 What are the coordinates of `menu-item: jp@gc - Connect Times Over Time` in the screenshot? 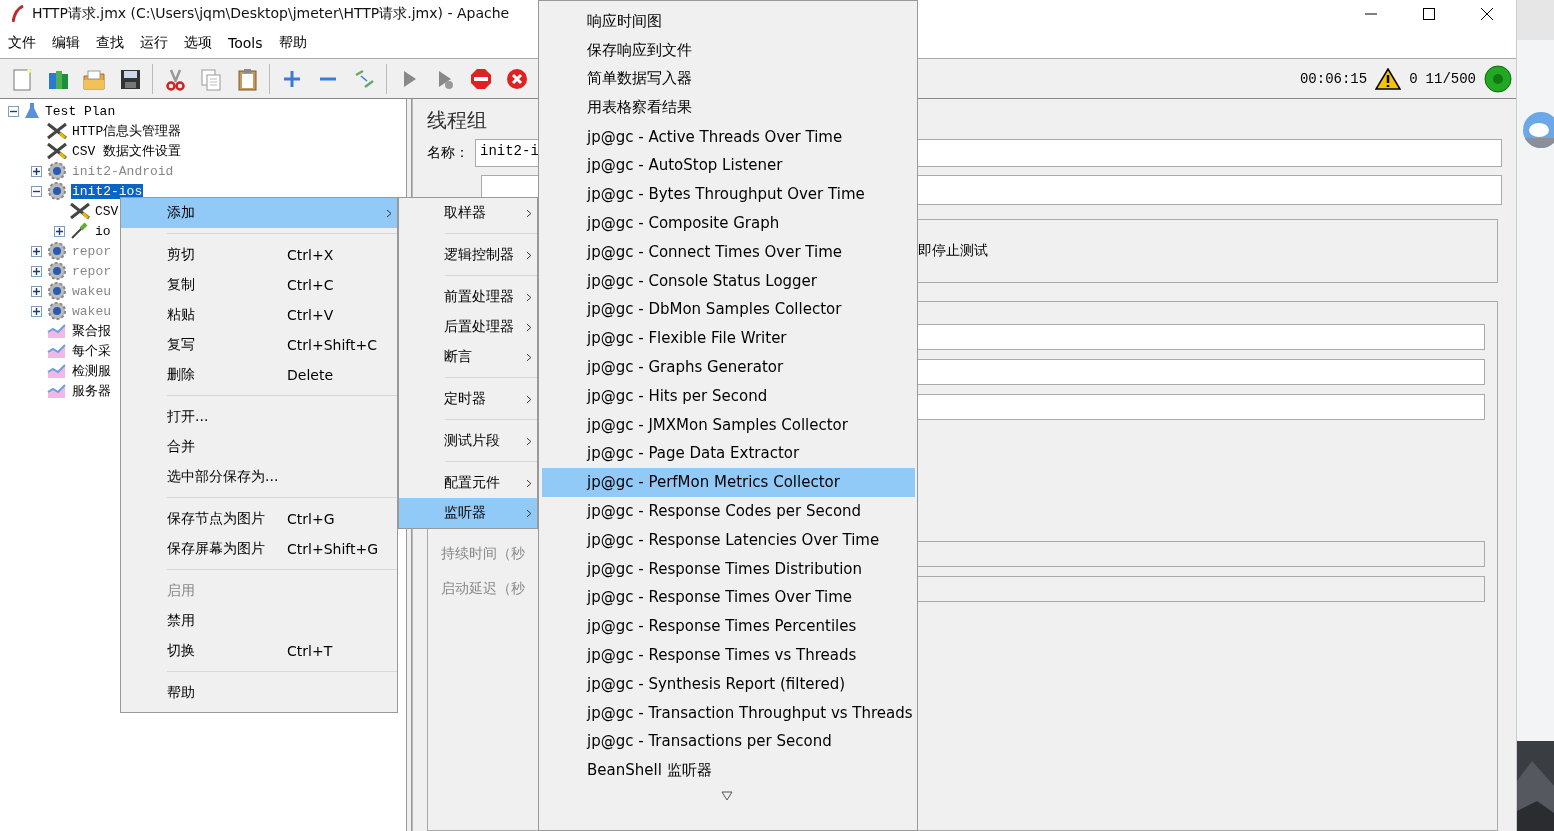 It's located at (728, 252).